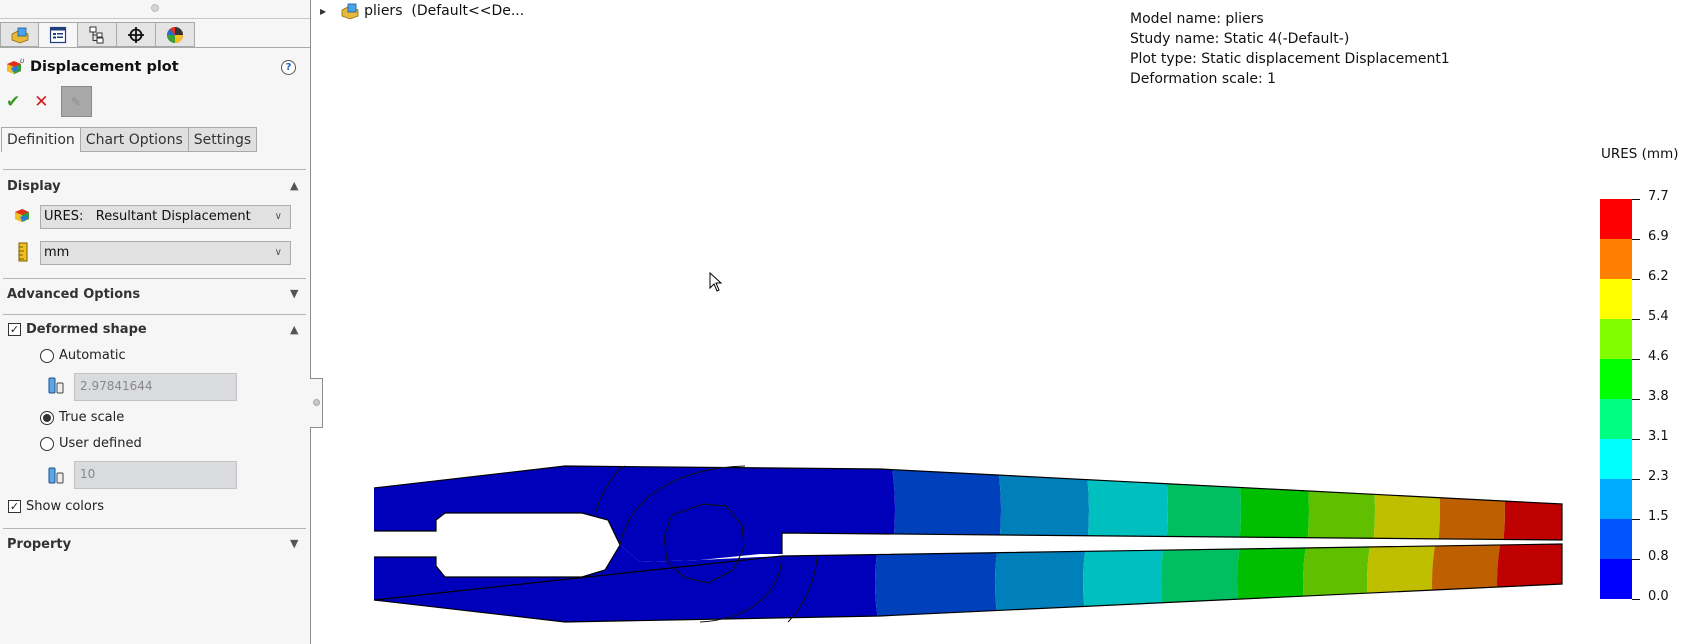 This screenshot has height=644, width=1684. What do you see at coordinates (1658, 596) in the screenshot?
I see `legend-tick-label: 0.0` at bounding box center [1658, 596].